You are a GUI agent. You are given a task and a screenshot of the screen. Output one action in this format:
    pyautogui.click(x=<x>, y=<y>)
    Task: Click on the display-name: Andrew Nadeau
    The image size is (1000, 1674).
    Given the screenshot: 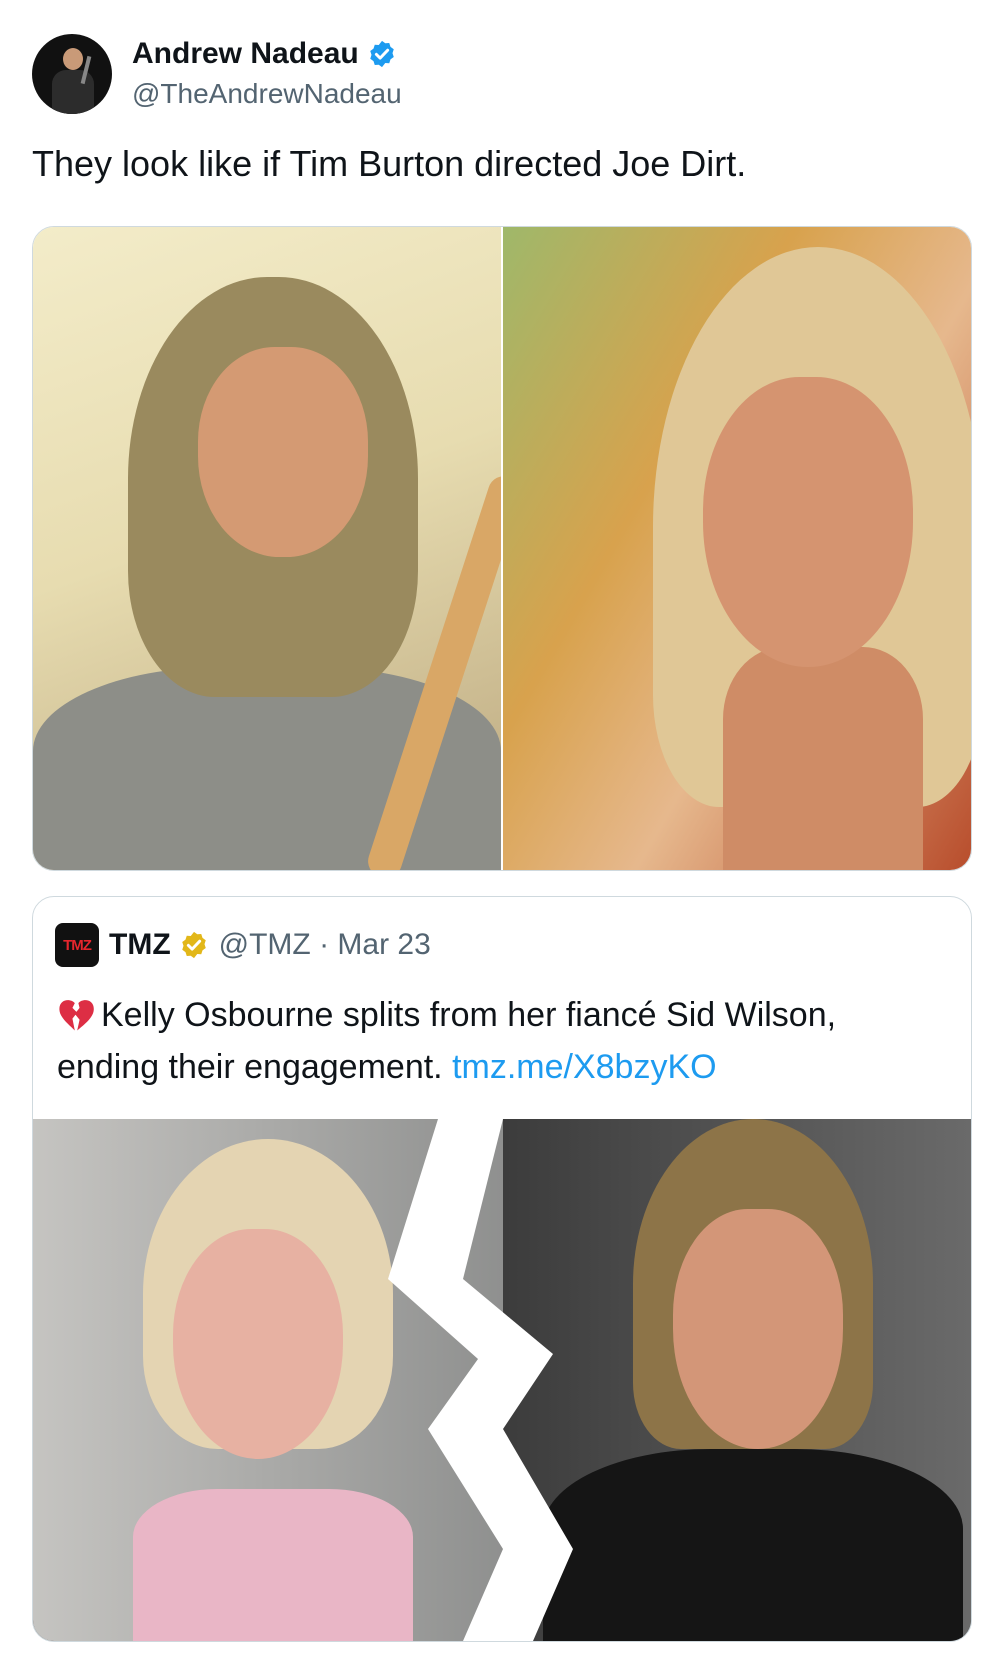 What is the action you would take?
    pyautogui.click(x=245, y=54)
    